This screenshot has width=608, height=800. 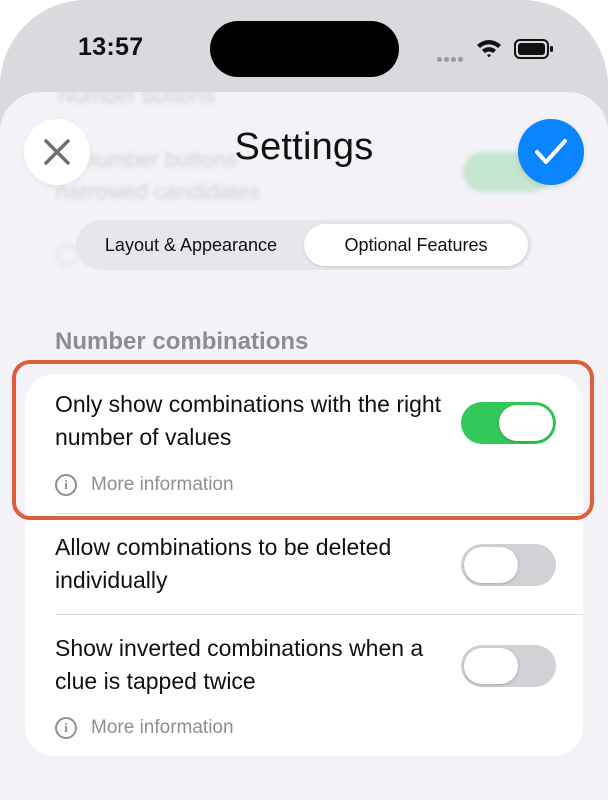 What do you see at coordinates (304, 147) in the screenshot?
I see `page-title: Settings` at bounding box center [304, 147].